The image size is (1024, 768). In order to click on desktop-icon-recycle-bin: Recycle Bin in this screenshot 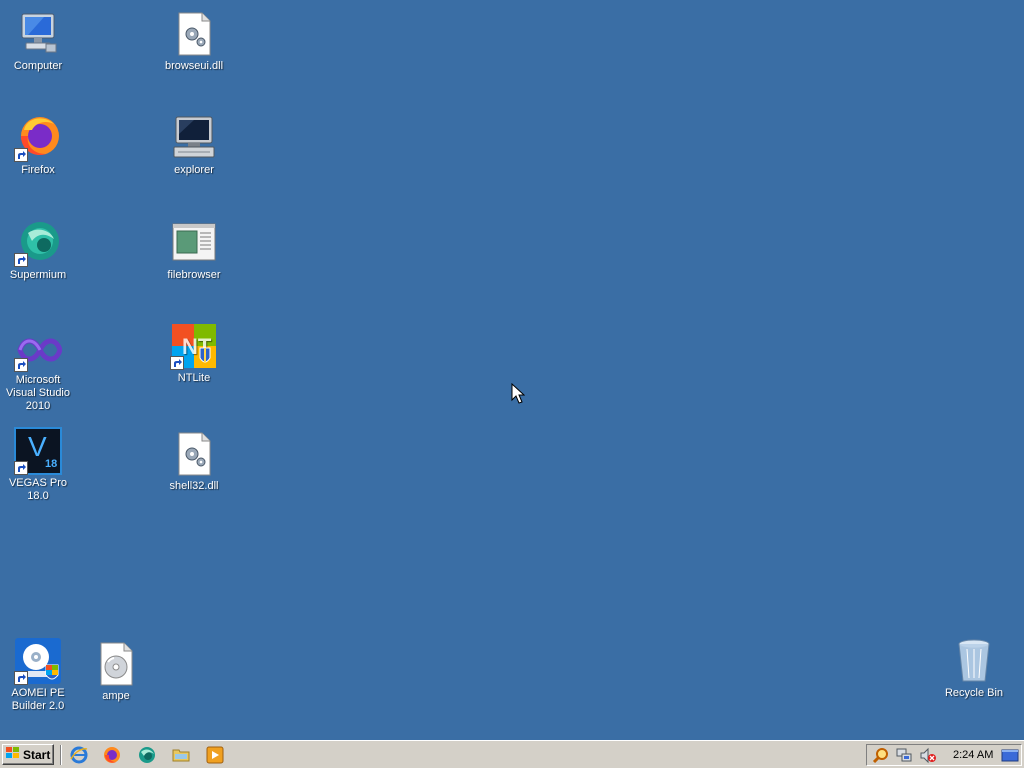, I will do `click(974, 668)`.